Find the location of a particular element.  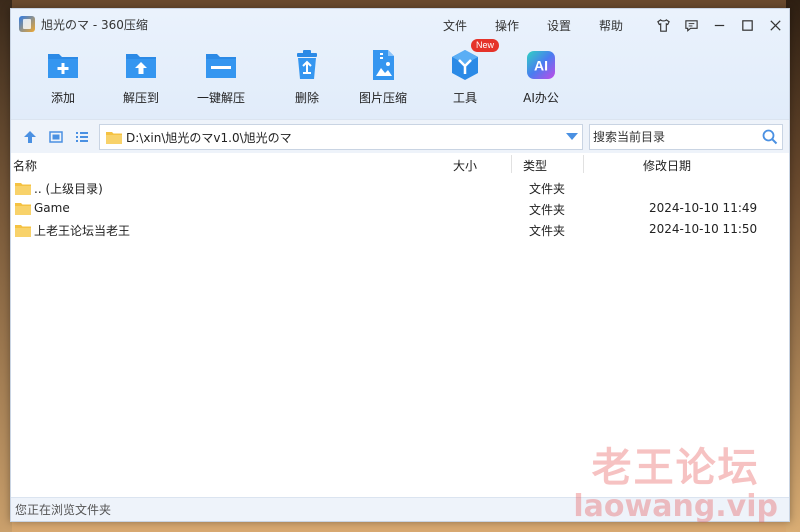

window-controls is located at coordinates (719, 25).